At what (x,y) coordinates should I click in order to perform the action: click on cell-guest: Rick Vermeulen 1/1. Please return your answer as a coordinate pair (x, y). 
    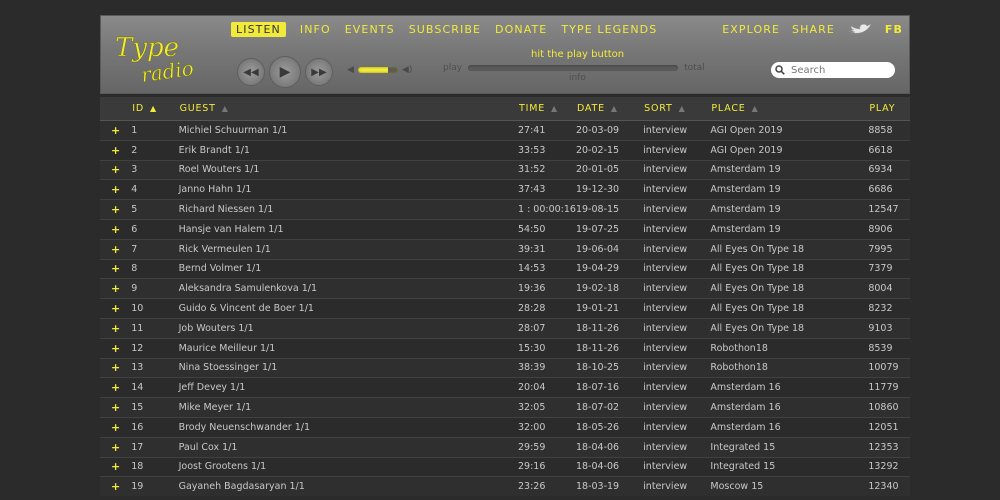
    Looking at the image, I should click on (348, 249).